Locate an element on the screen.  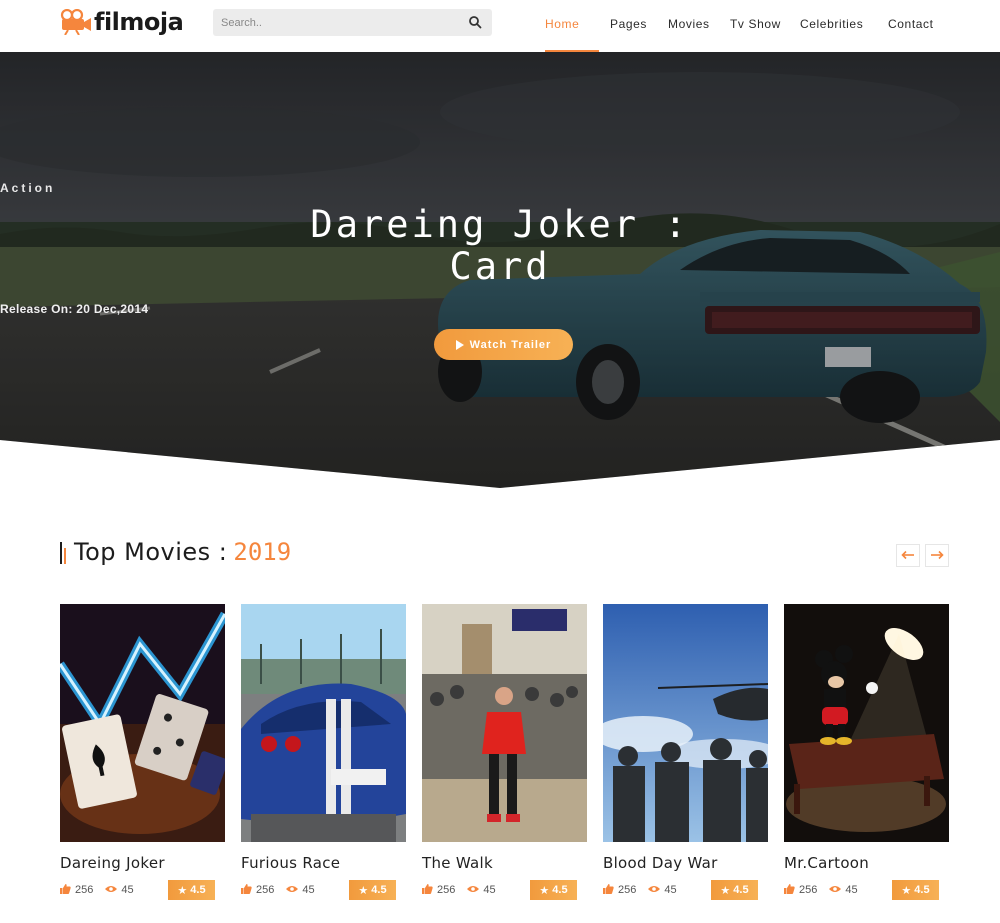
movie-title: Mr.Cartoon is located at coordinates (826, 863).